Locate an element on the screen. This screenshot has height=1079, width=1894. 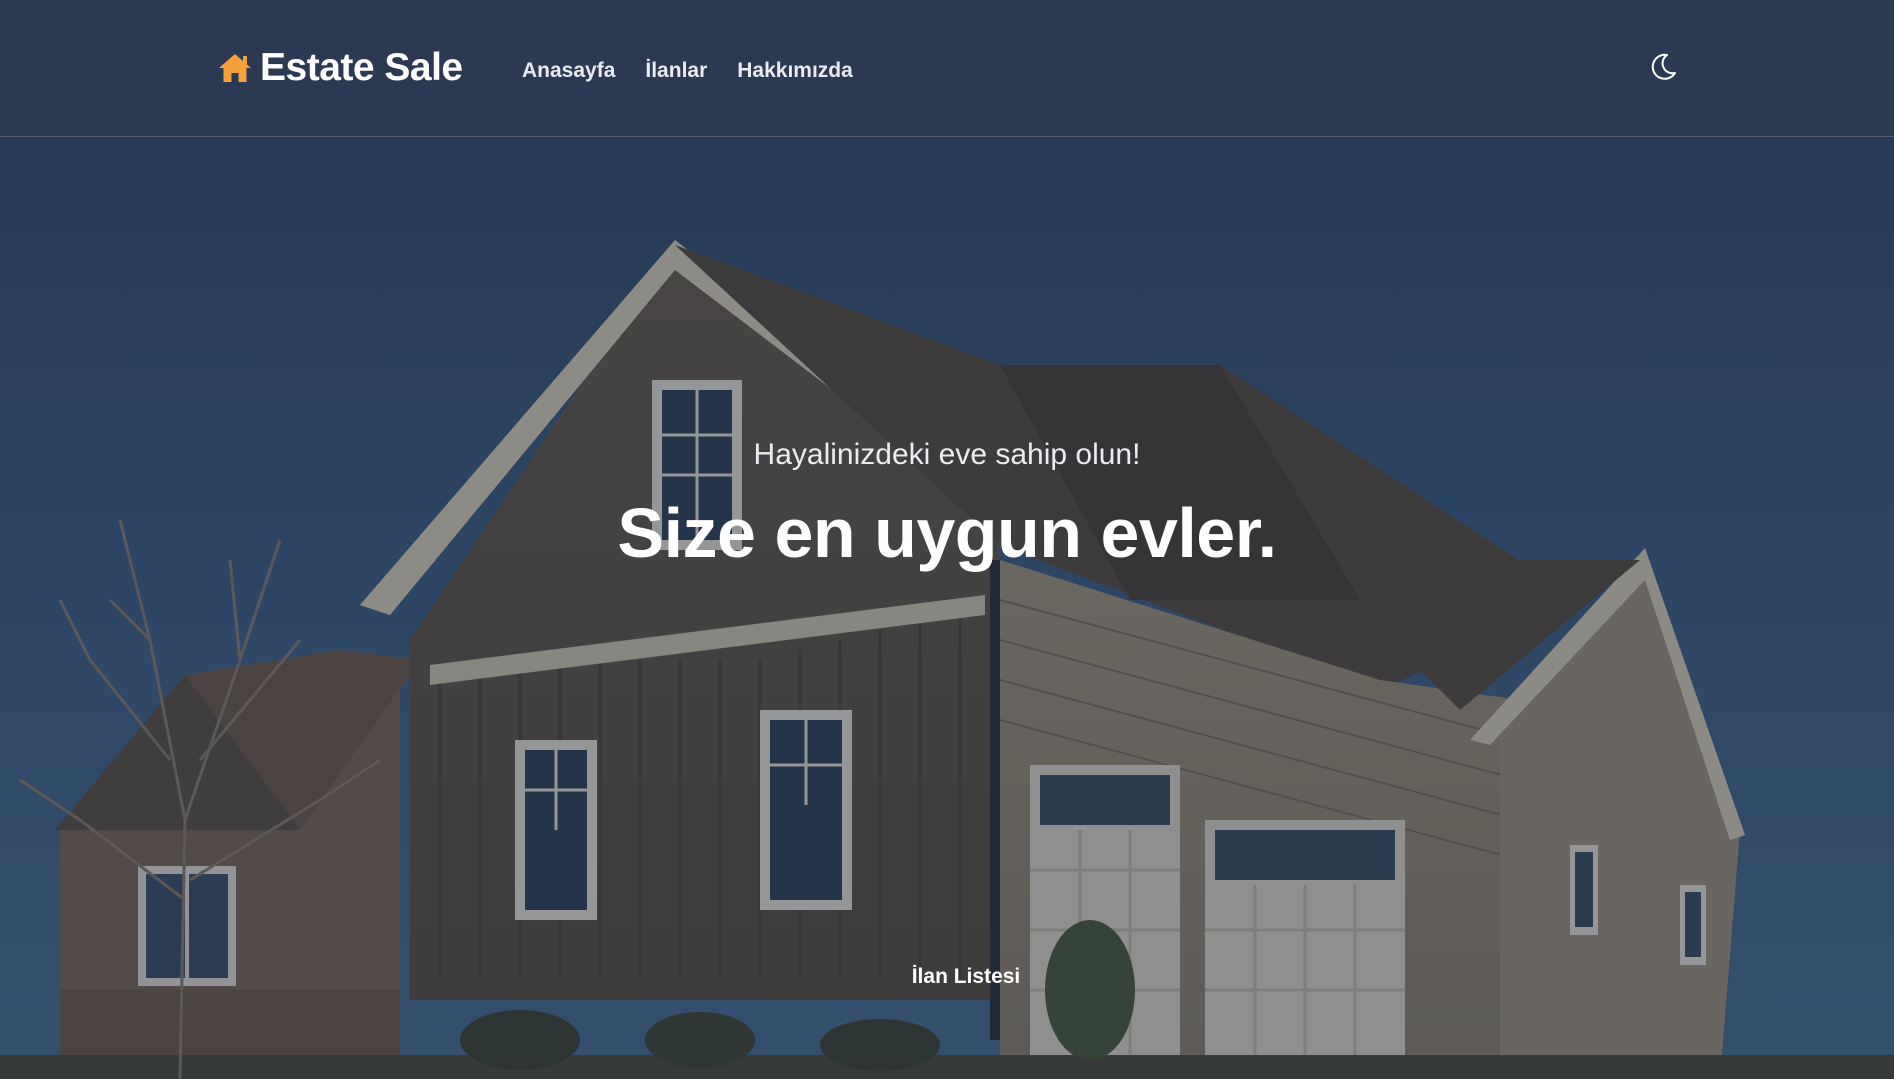
brand-name: Estate Sale is located at coordinates (361, 67).